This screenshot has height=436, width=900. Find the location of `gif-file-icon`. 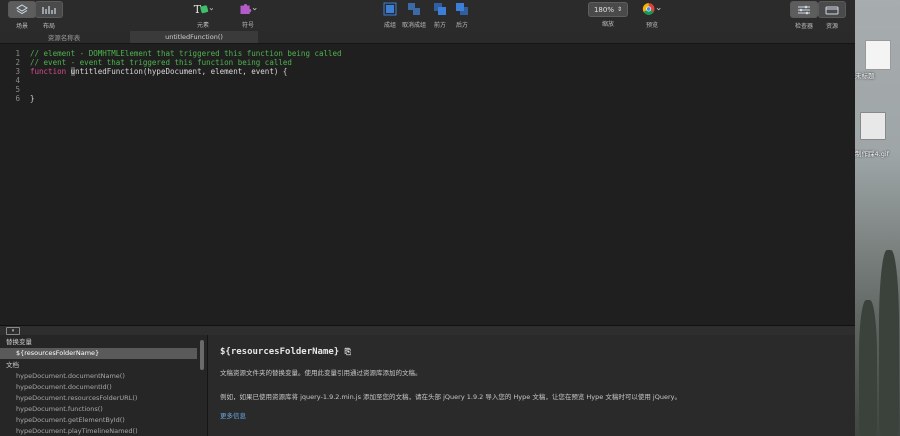

gif-file-icon is located at coordinates (873, 126).